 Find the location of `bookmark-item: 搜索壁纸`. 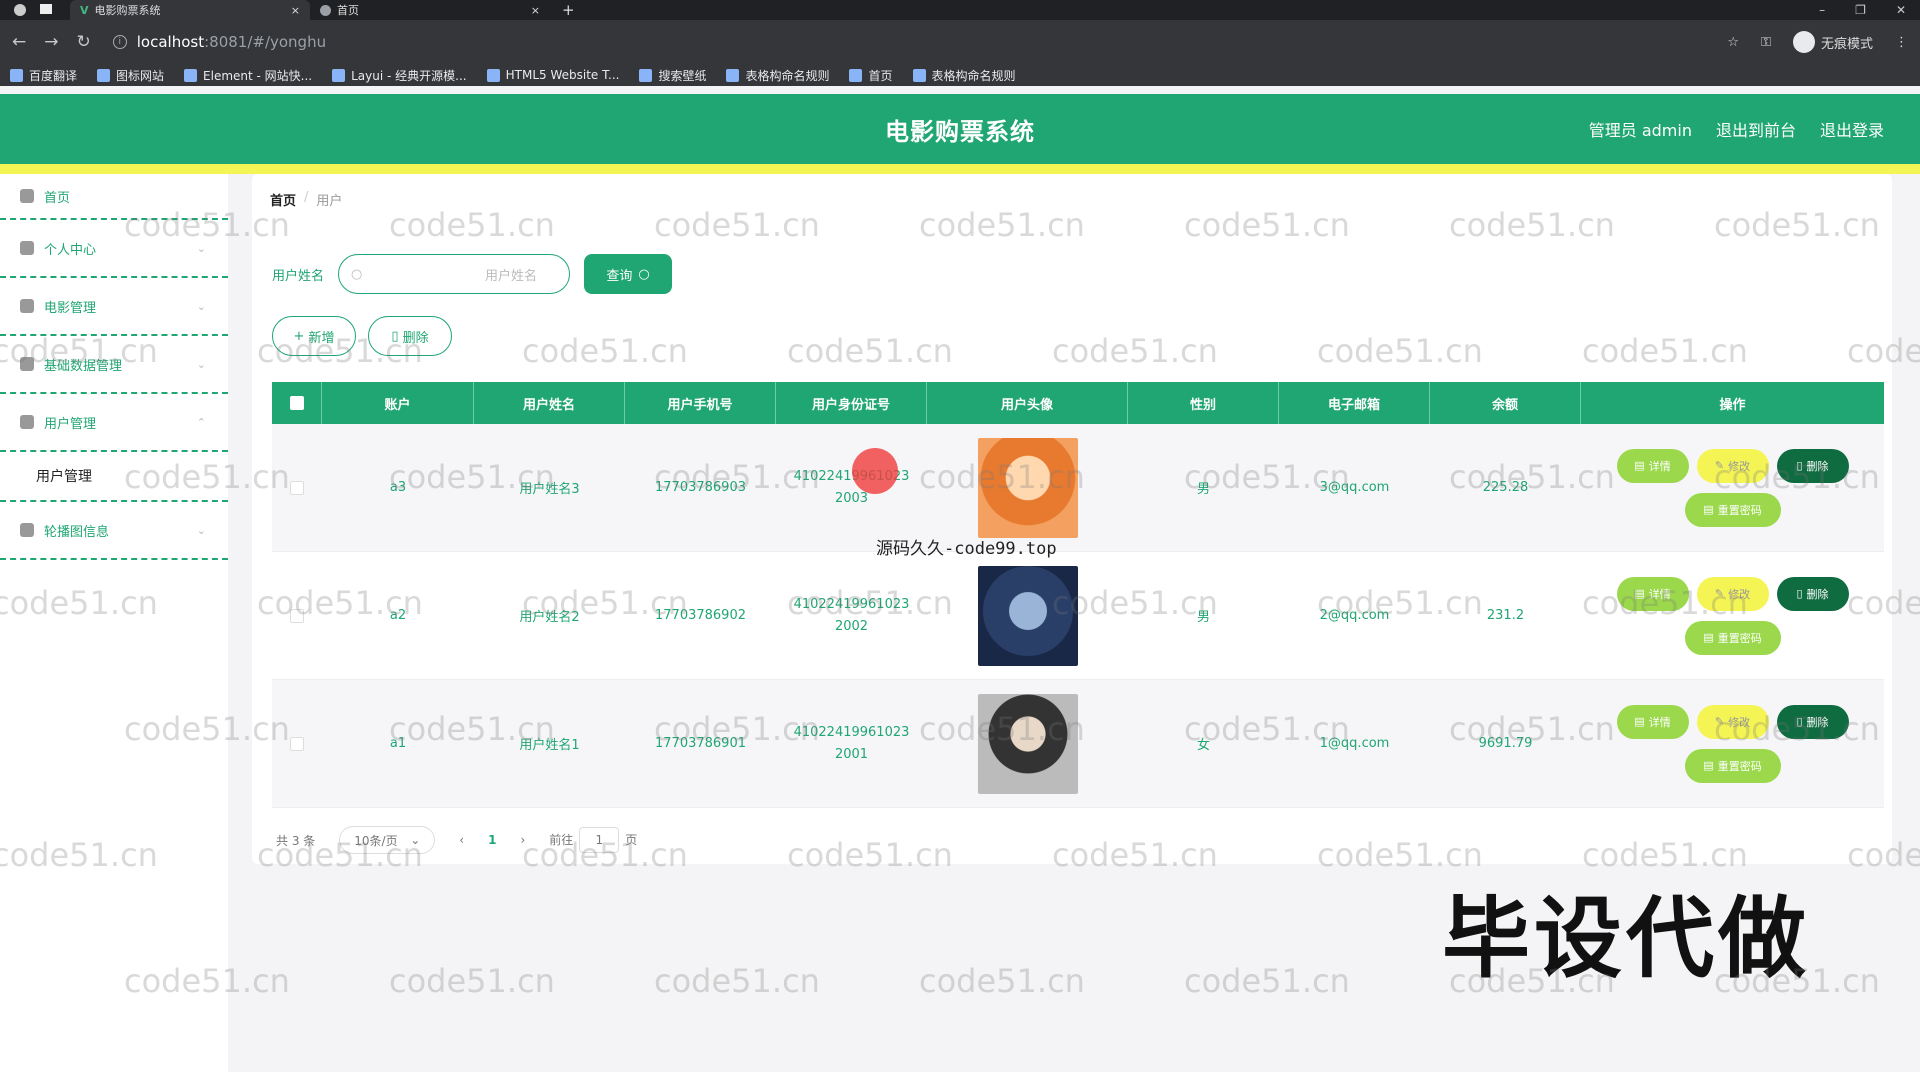

bookmark-item: 搜索壁纸 is located at coordinates (672, 75).